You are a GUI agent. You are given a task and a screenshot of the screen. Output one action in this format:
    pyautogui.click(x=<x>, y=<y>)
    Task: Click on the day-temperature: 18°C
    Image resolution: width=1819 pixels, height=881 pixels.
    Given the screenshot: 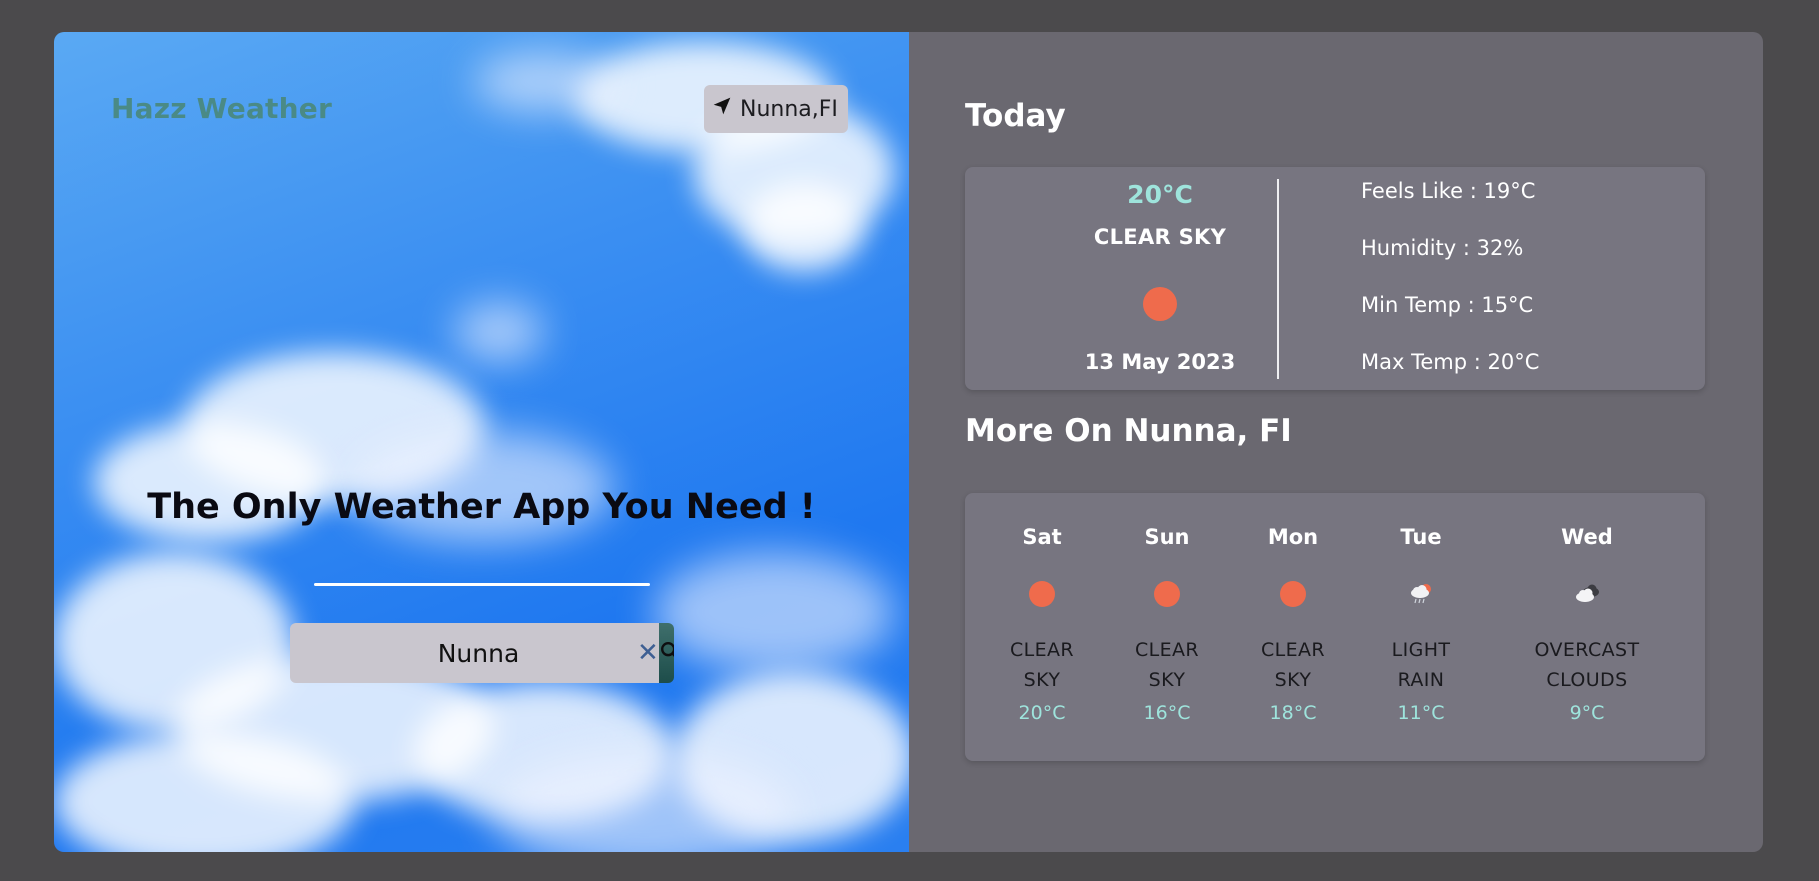 What is the action you would take?
    pyautogui.click(x=1293, y=713)
    